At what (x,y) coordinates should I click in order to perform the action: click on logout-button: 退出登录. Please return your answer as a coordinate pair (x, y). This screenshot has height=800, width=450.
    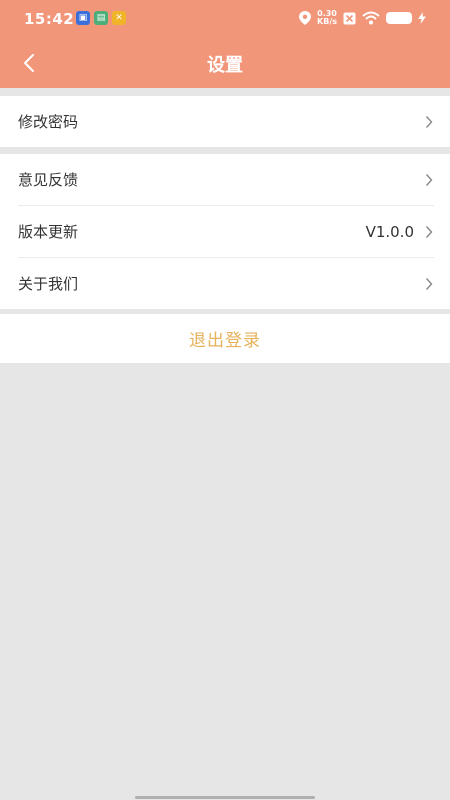
    Looking at the image, I should click on (225, 338).